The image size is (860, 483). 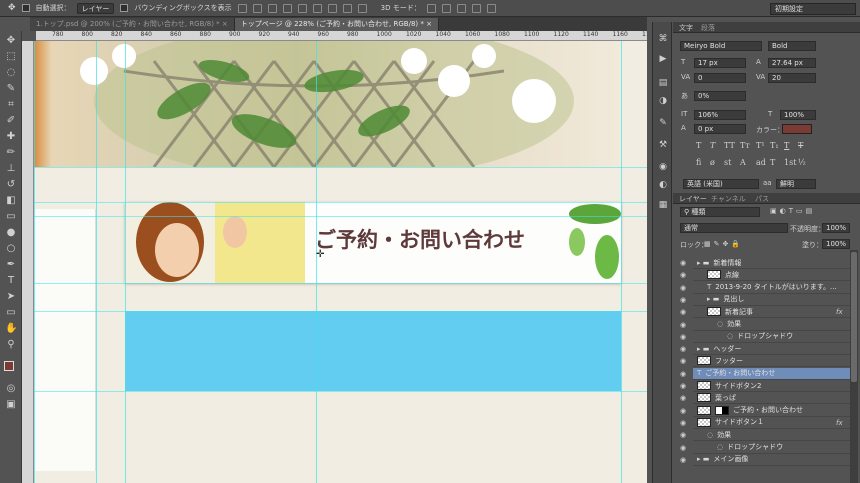 I want to click on font-family-select: Meiryo Bold, so click(x=721, y=46).